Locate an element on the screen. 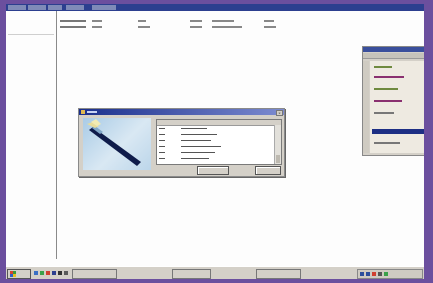  secondary-window is located at coordinates (393, 101).